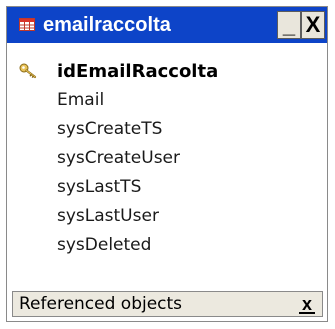  What do you see at coordinates (27, 24) in the screenshot?
I see `table-icon` at bounding box center [27, 24].